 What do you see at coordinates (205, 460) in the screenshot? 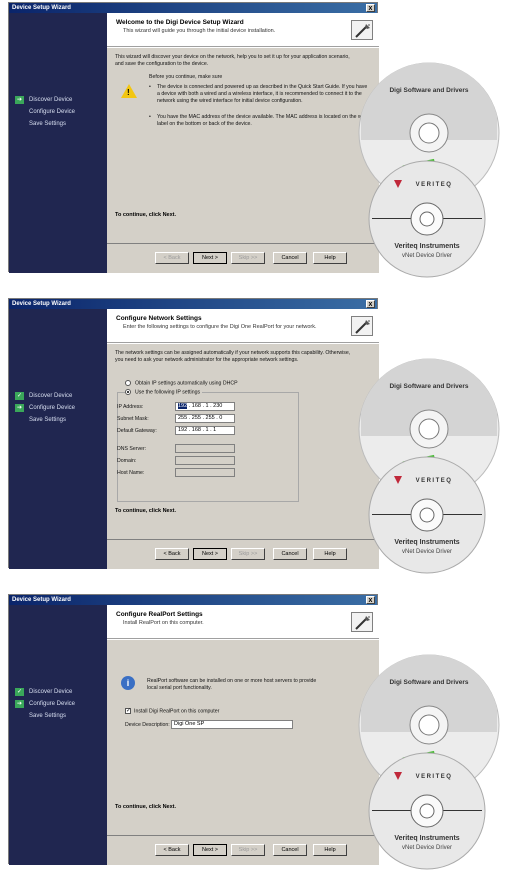
I see `domain-field` at bounding box center [205, 460].